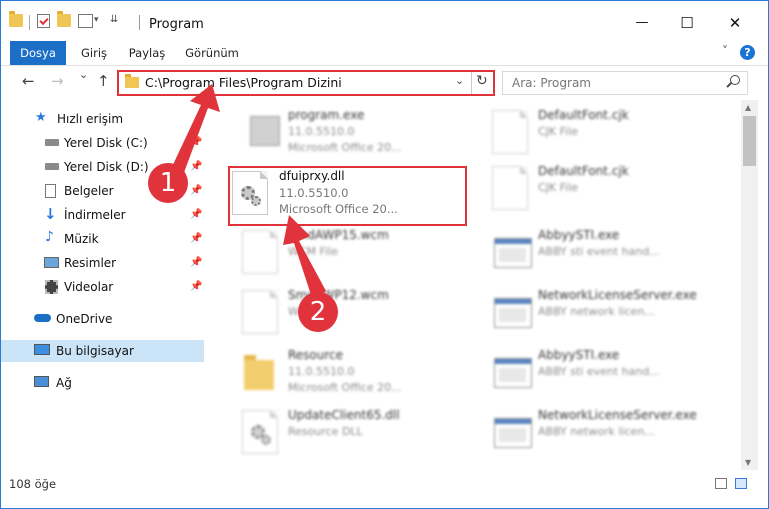  I want to click on arrow-2-icon, so click(304, 258).